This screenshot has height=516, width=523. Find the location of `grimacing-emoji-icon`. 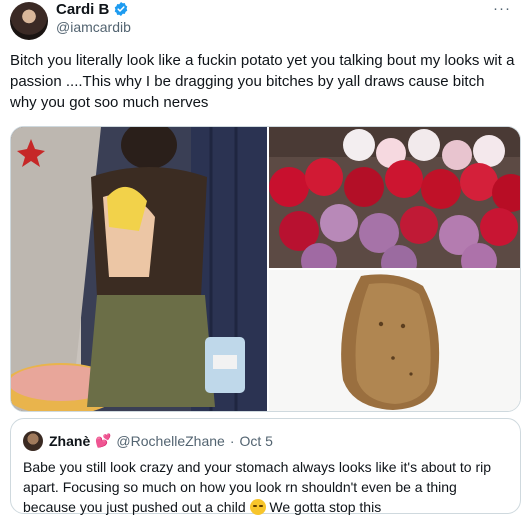

grimacing-emoji-icon is located at coordinates (257, 507).